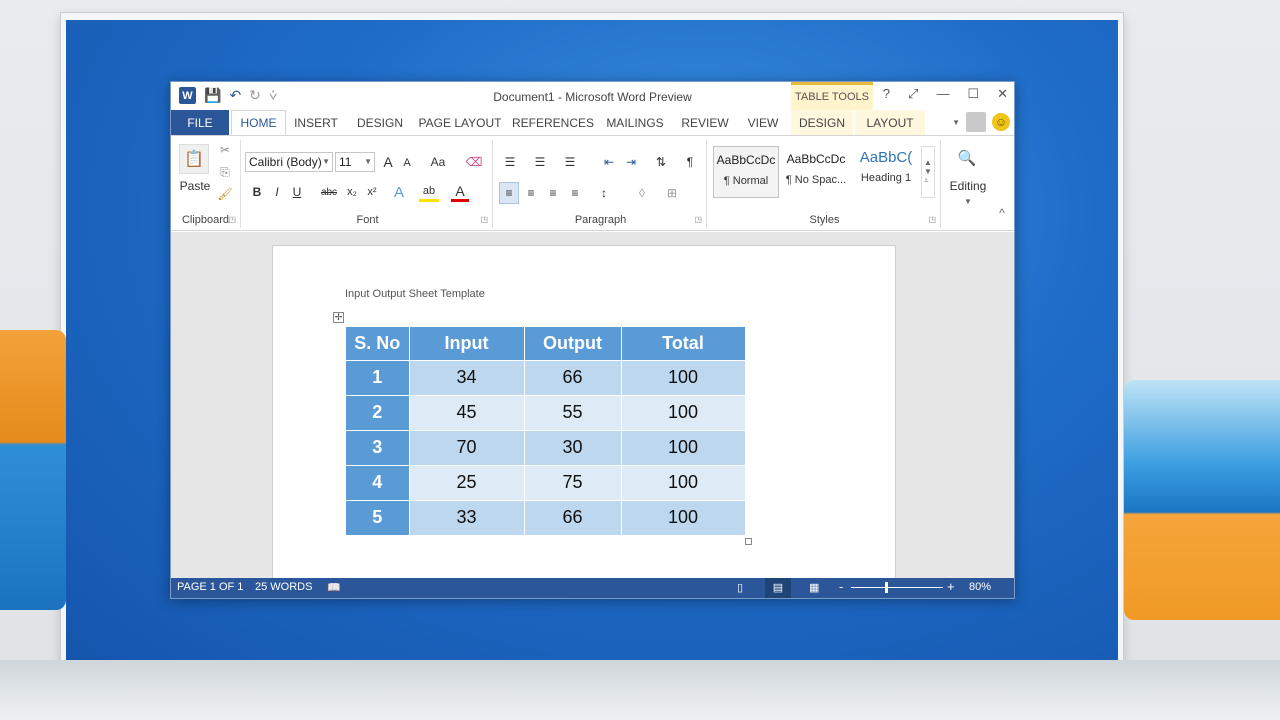 Image resolution: width=1280 pixels, height=720 pixels. What do you see at coordinates (890, 122) in the screenshot?
I see `tab-table-layout: LAYOUT` at bounding box center [890, 122].